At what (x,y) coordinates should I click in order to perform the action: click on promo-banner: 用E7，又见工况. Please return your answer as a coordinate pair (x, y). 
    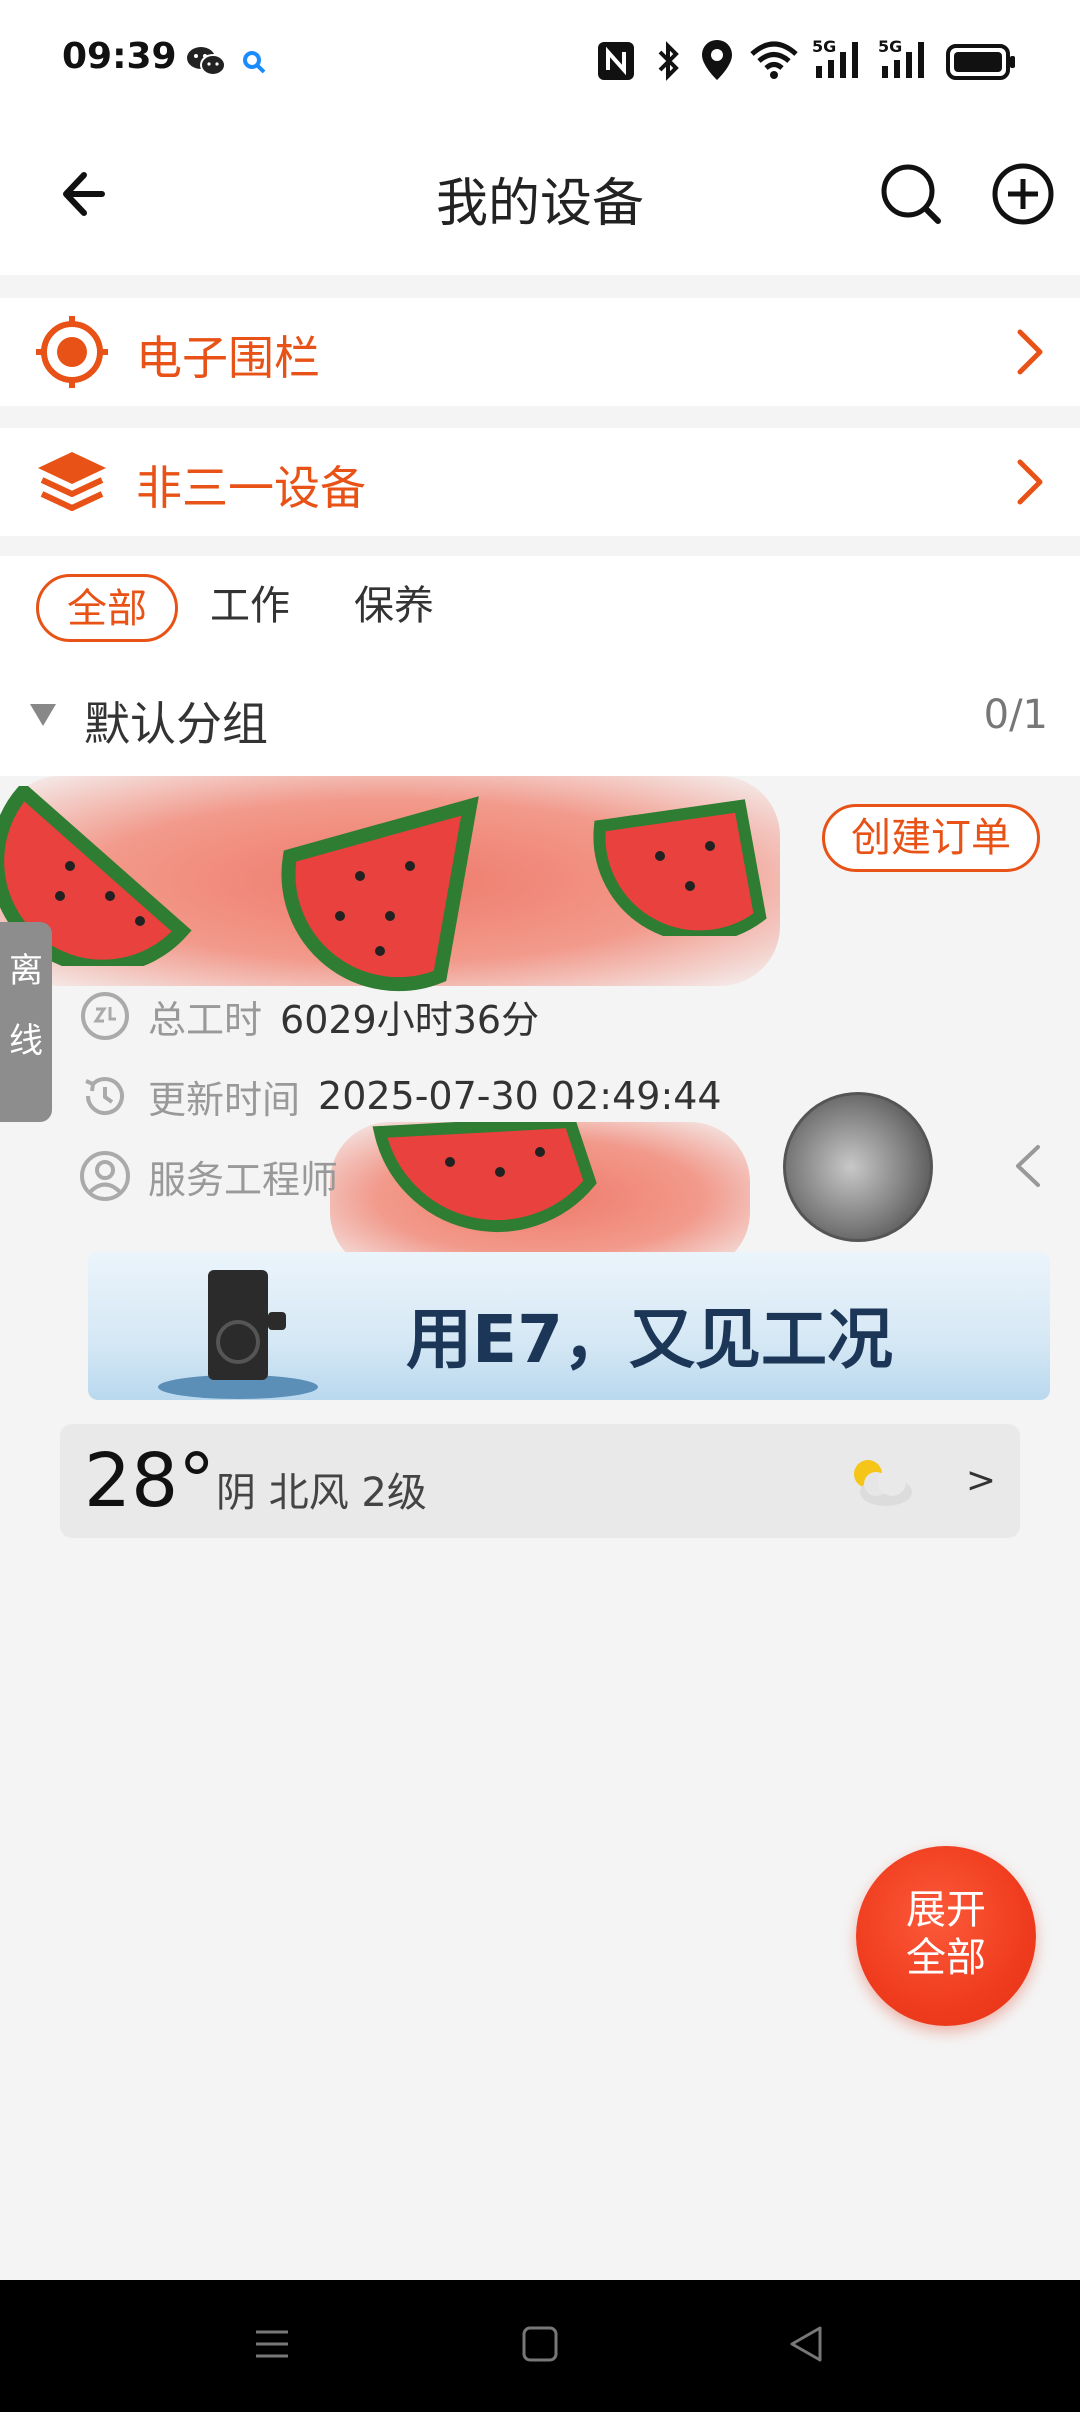
    Looking at the image, I should click on (569, 1326).